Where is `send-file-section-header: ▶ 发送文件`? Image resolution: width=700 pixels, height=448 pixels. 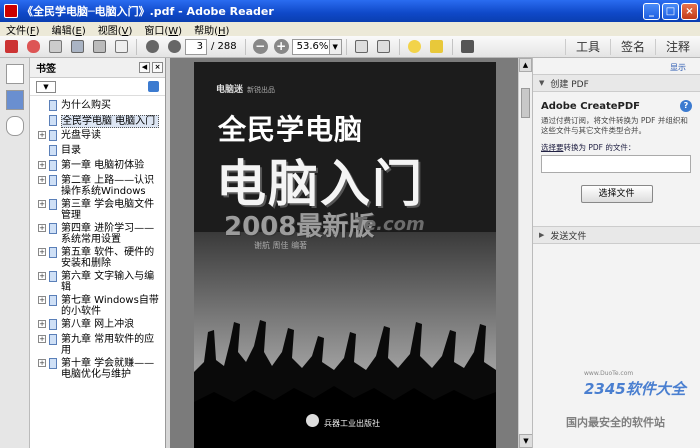 send-file-section-header: ▶ 发送文件 is located at coordinates (616, 235).